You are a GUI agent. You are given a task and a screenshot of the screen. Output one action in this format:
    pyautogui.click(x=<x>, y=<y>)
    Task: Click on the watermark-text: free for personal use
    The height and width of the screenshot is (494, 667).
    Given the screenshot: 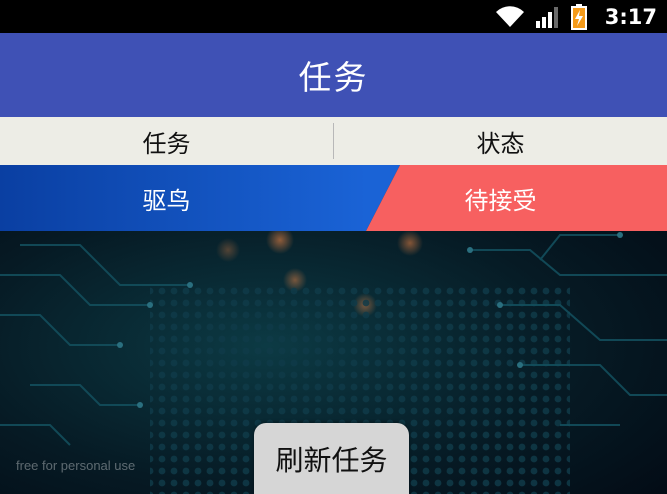 What is the action you would take?
    pyautogui.click(x=76, y=465)
    